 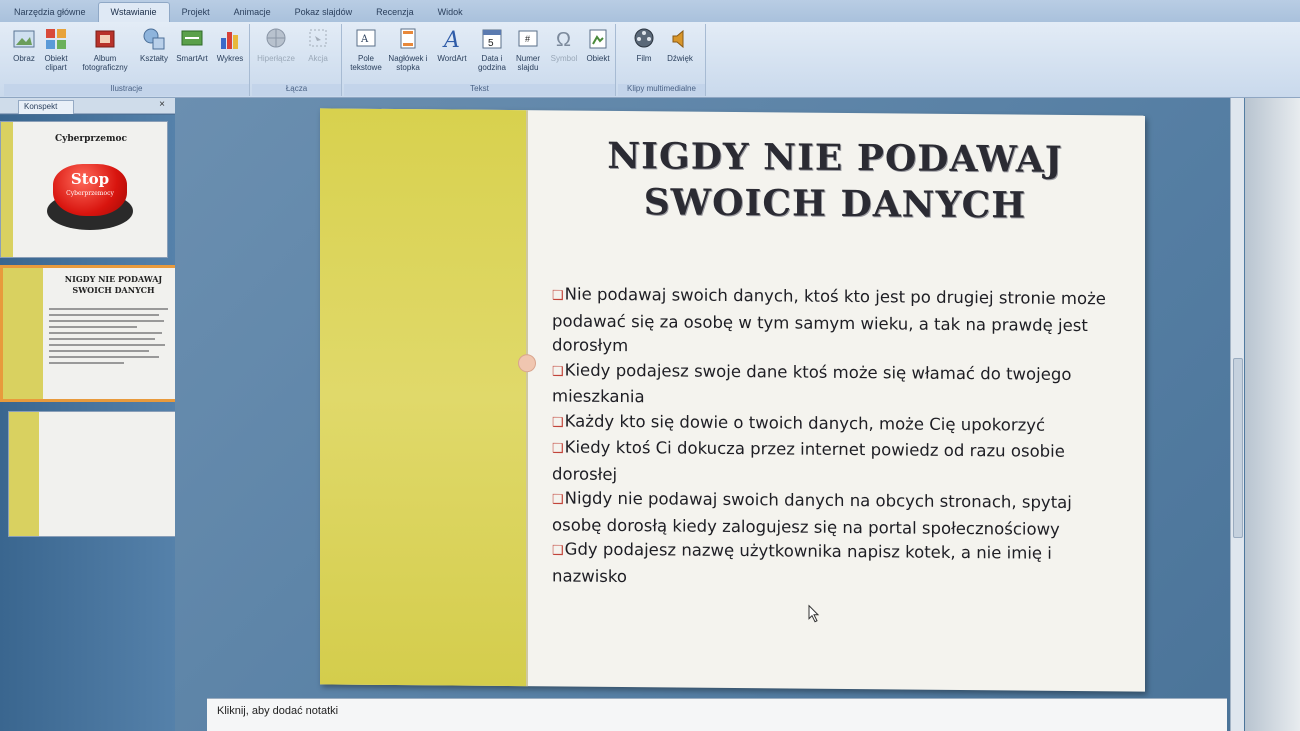 I want to click on group-media: Film Dźwięk Klipy multimedialne, so click(x=662, y=60).